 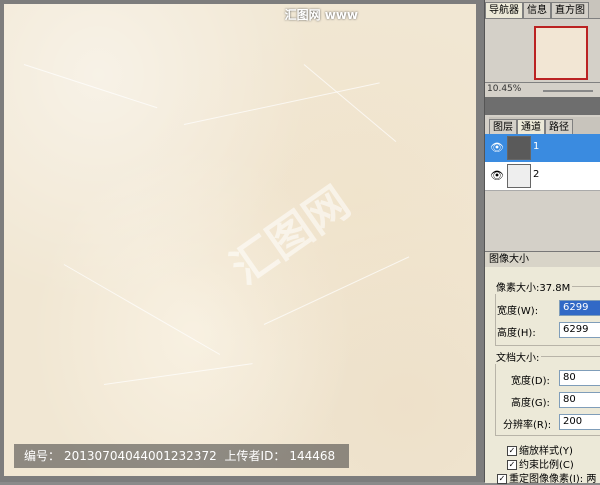 What do you see at coordinates (579, 330) in the screenshot?
I see `height-field: 6299` at bounding box center [579, 330].